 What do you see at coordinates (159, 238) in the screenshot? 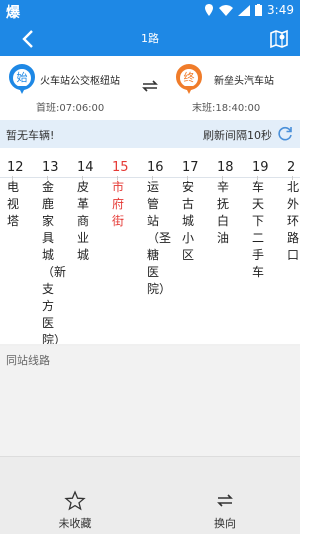
I see `station-name: 运管站（圣糖医院）` at bounding box center [159, 238].